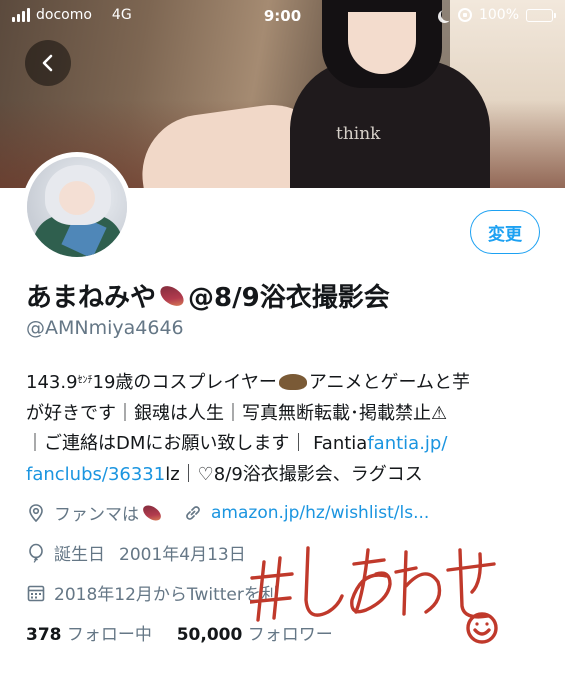 This screenshot has height=680, width=565. What do you see at coordinates (36, 512) in the screenshot?
I see `location-pin-icon` at bounding box center [36, 512].